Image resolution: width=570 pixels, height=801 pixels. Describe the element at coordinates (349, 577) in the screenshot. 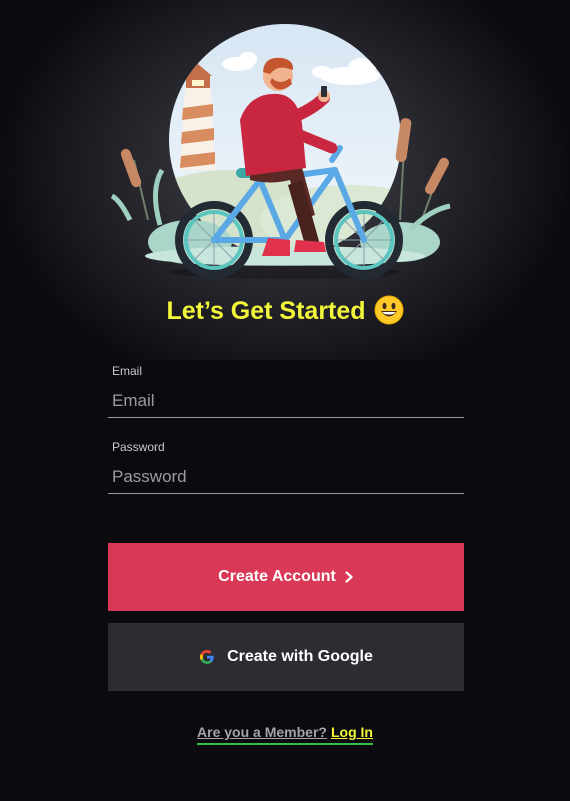

I see `chevron-right-icon` at that location.